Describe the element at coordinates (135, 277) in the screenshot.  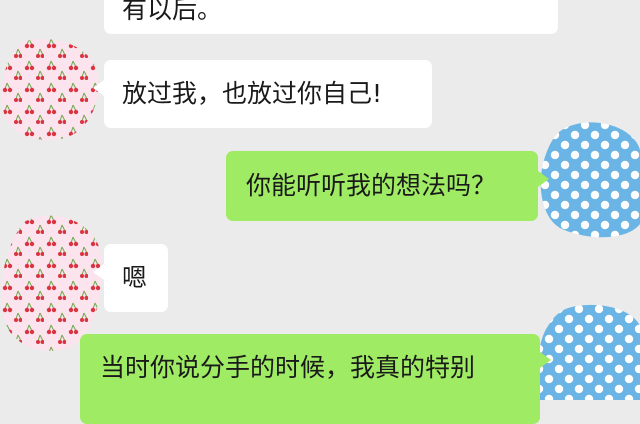
I see `message-text: 嗯` at that location.